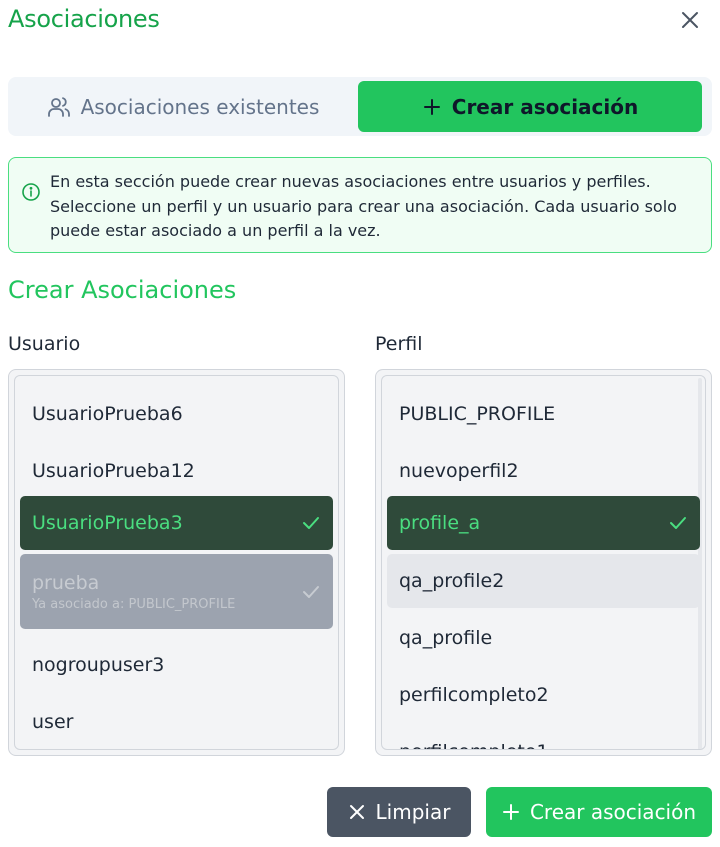  Describe the element at coordinates (107, 414) in the screenshot. I see `usuario-item-name: UsuarioPrueba6` at that location.